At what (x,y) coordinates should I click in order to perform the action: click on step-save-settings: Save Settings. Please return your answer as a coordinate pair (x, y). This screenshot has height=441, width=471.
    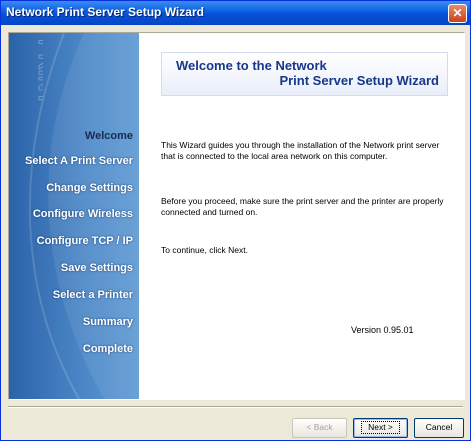
    Looking at the image, I should click on (96, 268).